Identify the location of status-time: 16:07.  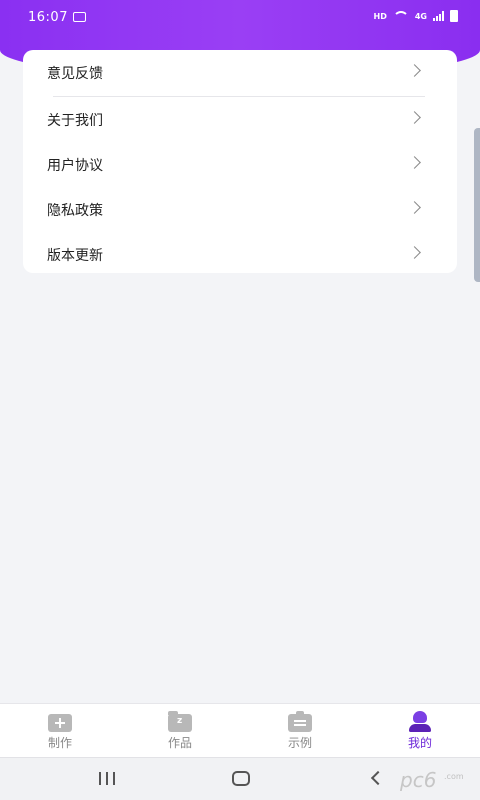
(48, 17).